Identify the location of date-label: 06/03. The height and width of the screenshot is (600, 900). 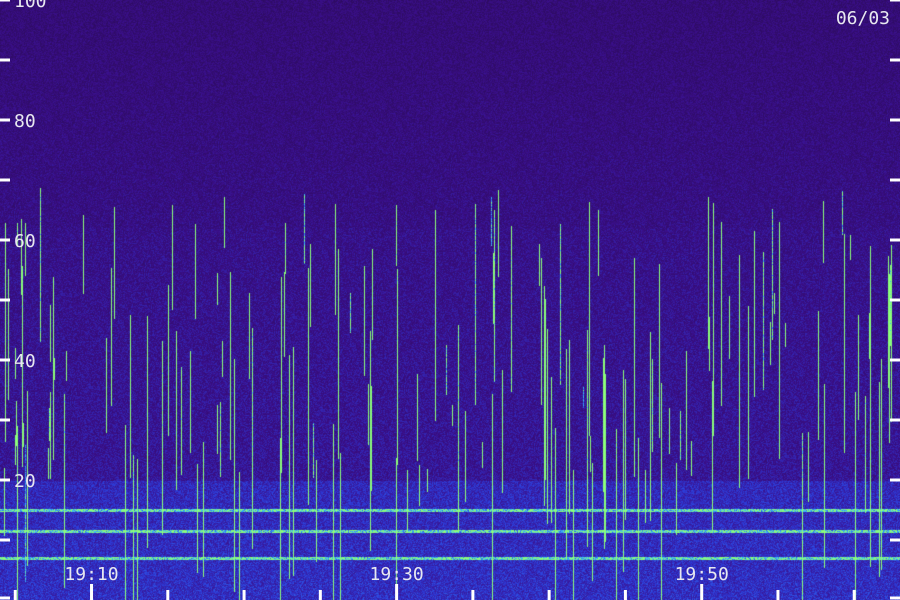
(863, 18).